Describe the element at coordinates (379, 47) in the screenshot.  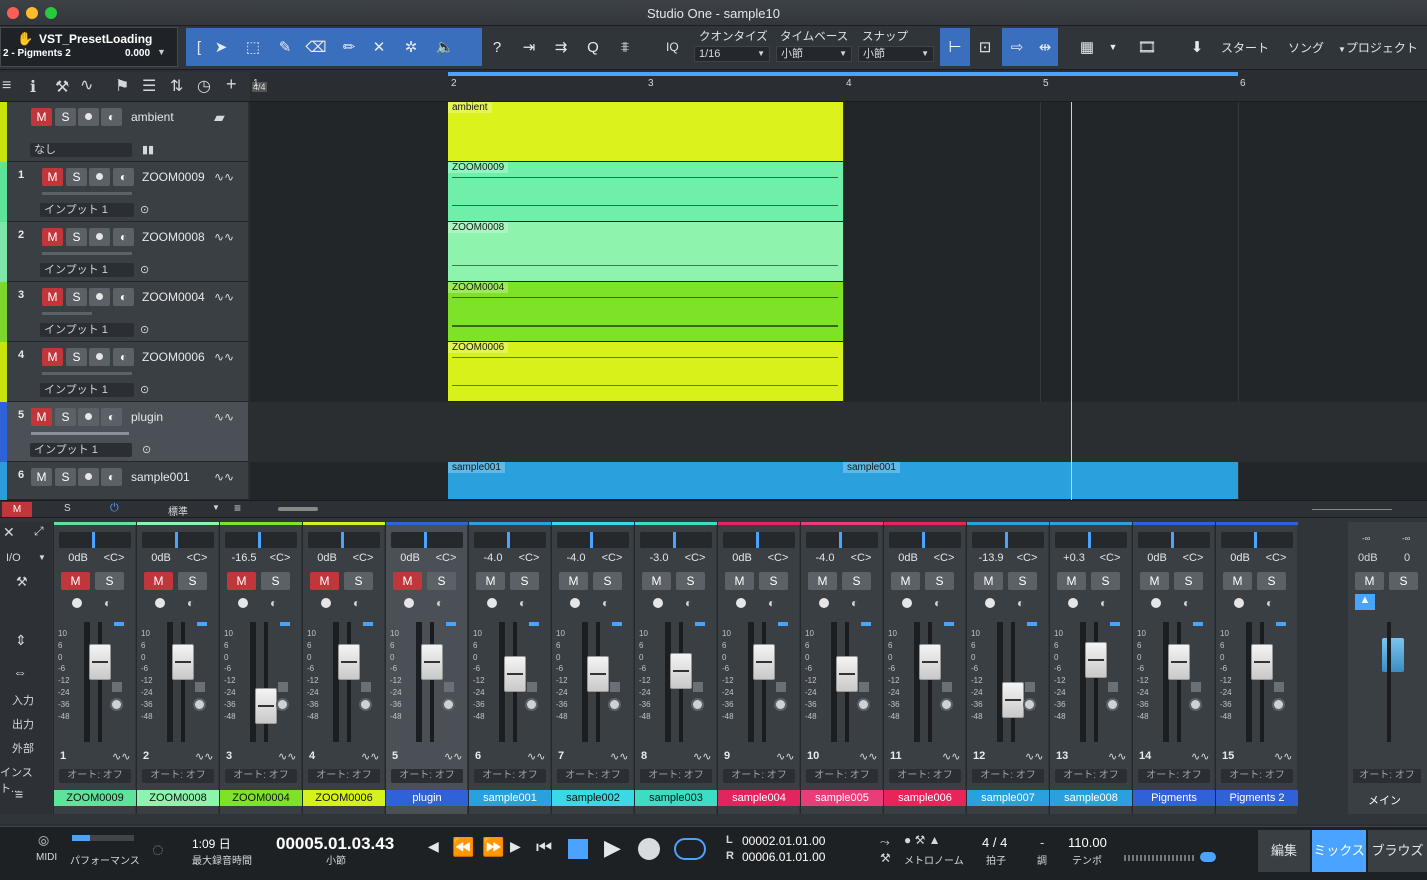
I see `mute-tool-icon: ✕` at that location.